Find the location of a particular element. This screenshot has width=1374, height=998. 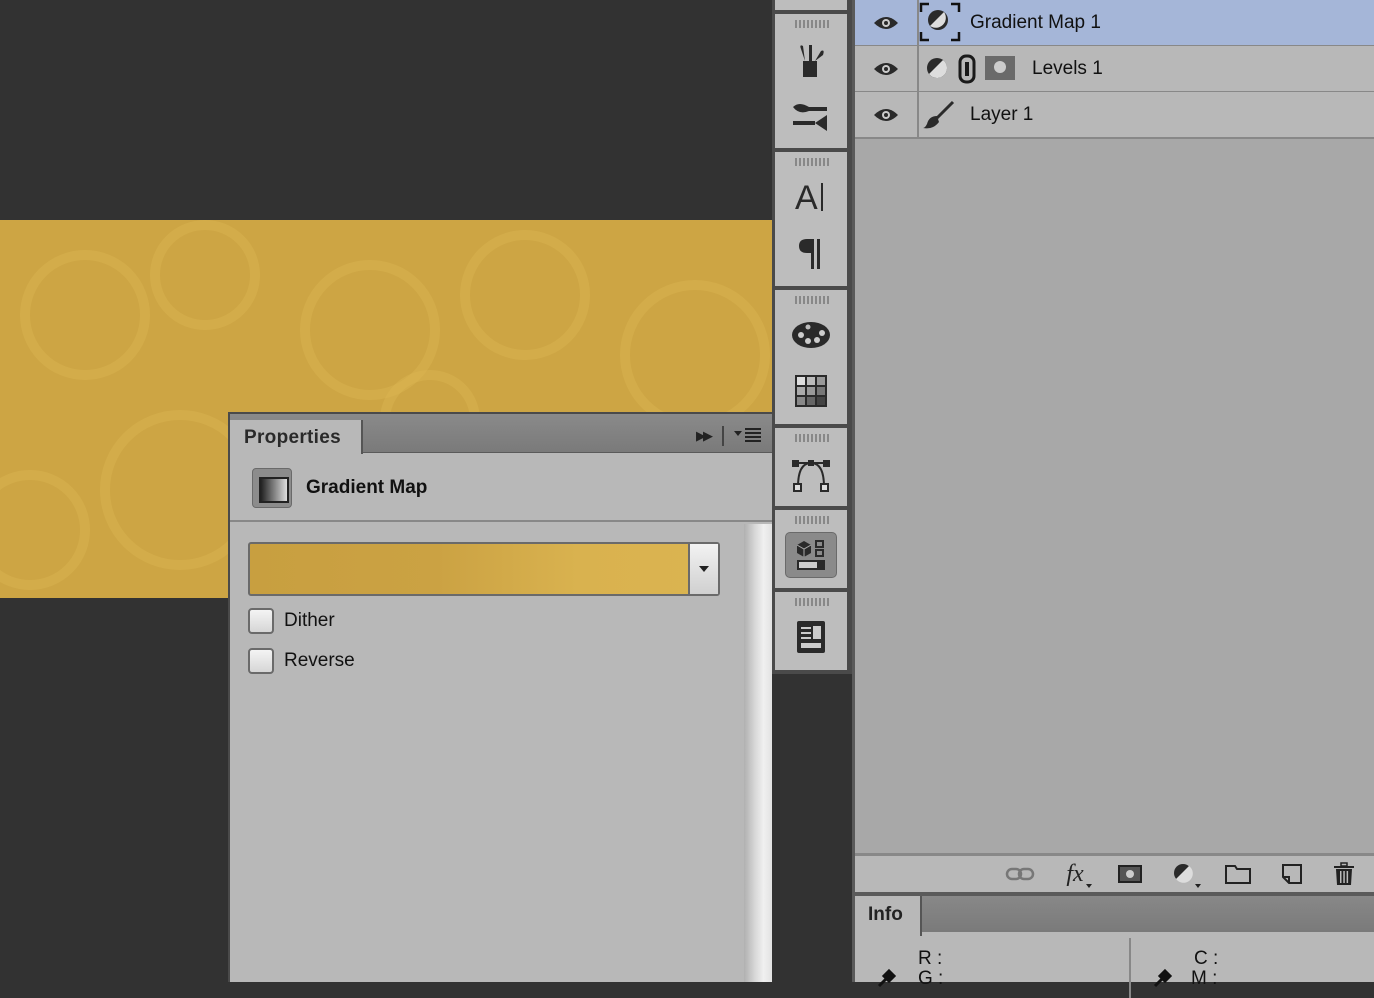

gradient-dropdown-button is located at coordinates (703, 569).